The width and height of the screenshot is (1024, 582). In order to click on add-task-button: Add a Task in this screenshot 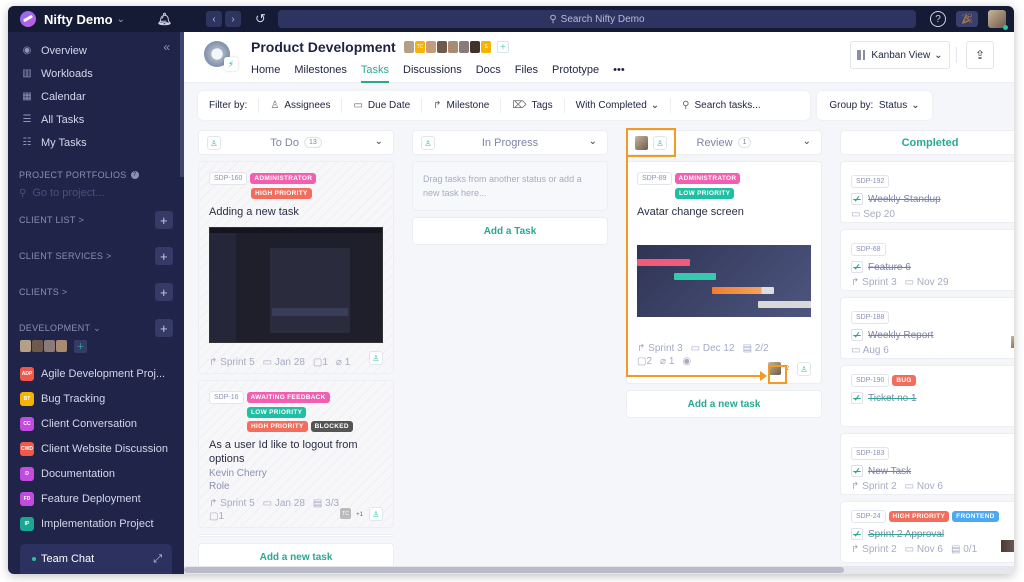, I will do `click(510, 231)`.